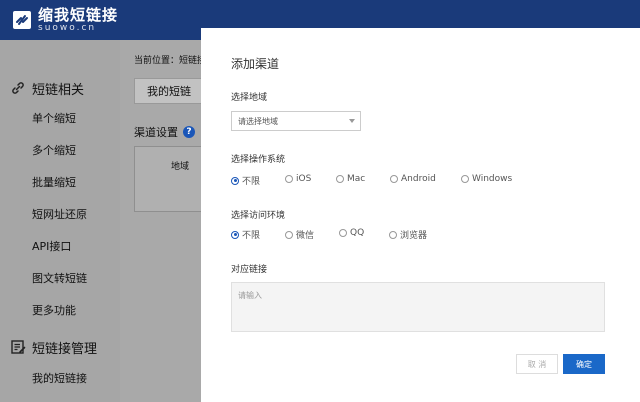 The width and height of the screenshot is (640, 402). Describe the element at coordinates (249, 270) in the screenshot. I see `link-label: 对应链接` at that location.